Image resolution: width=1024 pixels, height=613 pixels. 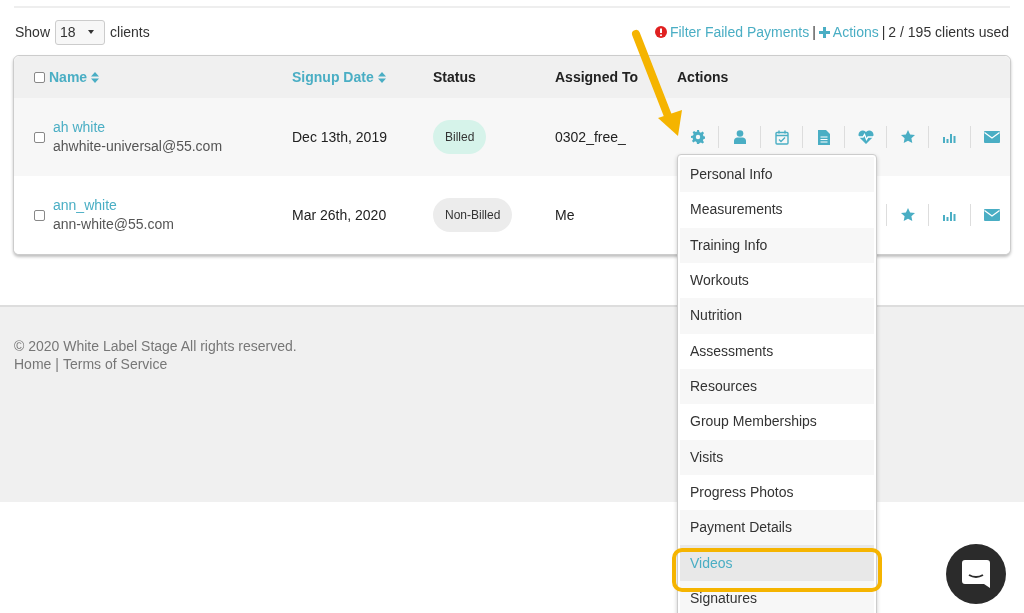 What do you see at coordinates (340, 215) in the screenshot?
I see `signup-date: Mar 26th, 2020` at bounding box center [340, 215].